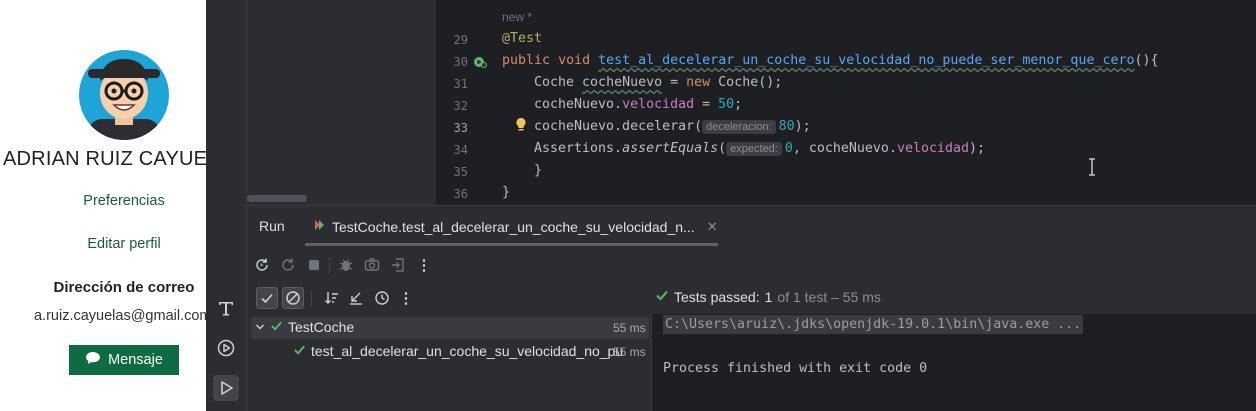 Image resolution: width=1256 pixels, height=411 pixels. What do you see at coordinates (262, 265) in the screenshot?
I see `rerun-icon` at bounding box center [262, 265].